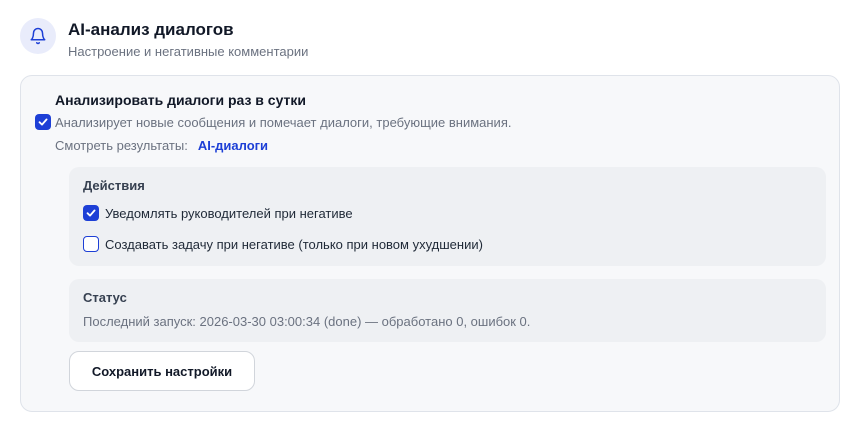 The height and width of the screenshot is (428, 861). Describe the element at coordinates (114, 185) in the screenshot. I see `actions-title: Действия` at that location.